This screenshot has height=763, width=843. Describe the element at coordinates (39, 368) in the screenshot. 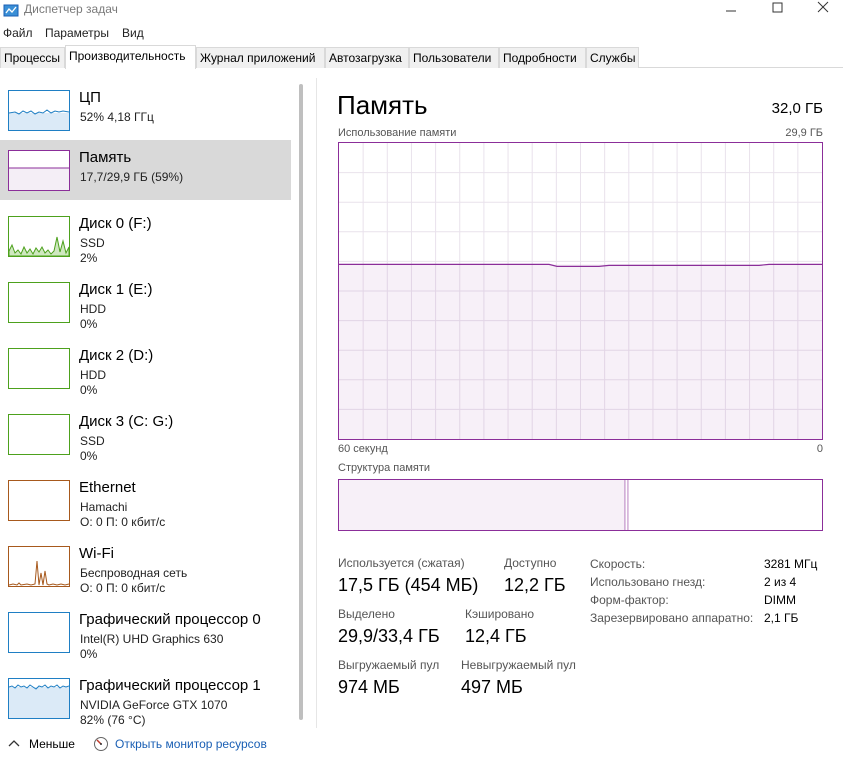

I see `disk-2-thumbnail` at that location.